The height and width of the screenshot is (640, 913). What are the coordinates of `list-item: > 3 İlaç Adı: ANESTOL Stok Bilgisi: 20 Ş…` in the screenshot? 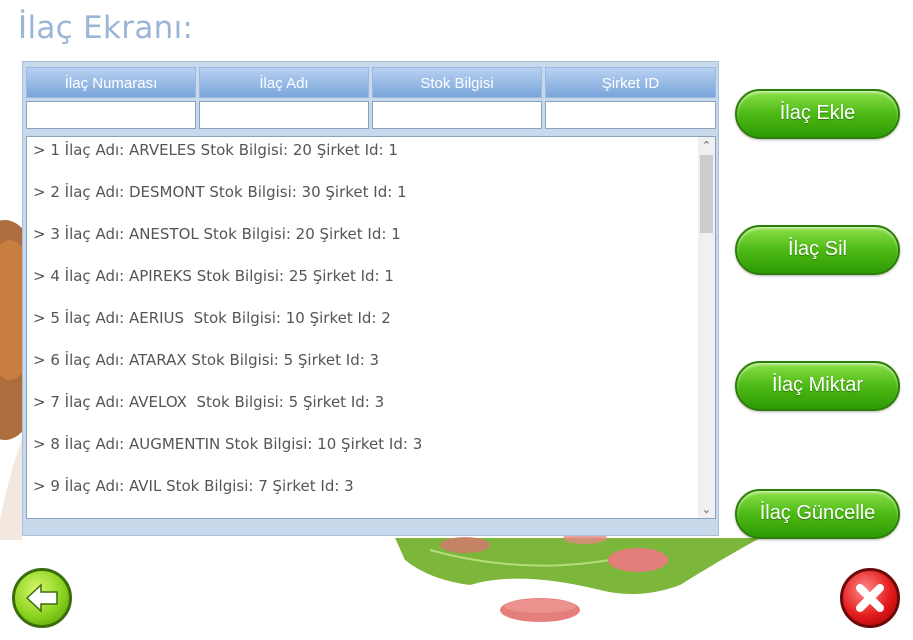 It's located at (217, 234).